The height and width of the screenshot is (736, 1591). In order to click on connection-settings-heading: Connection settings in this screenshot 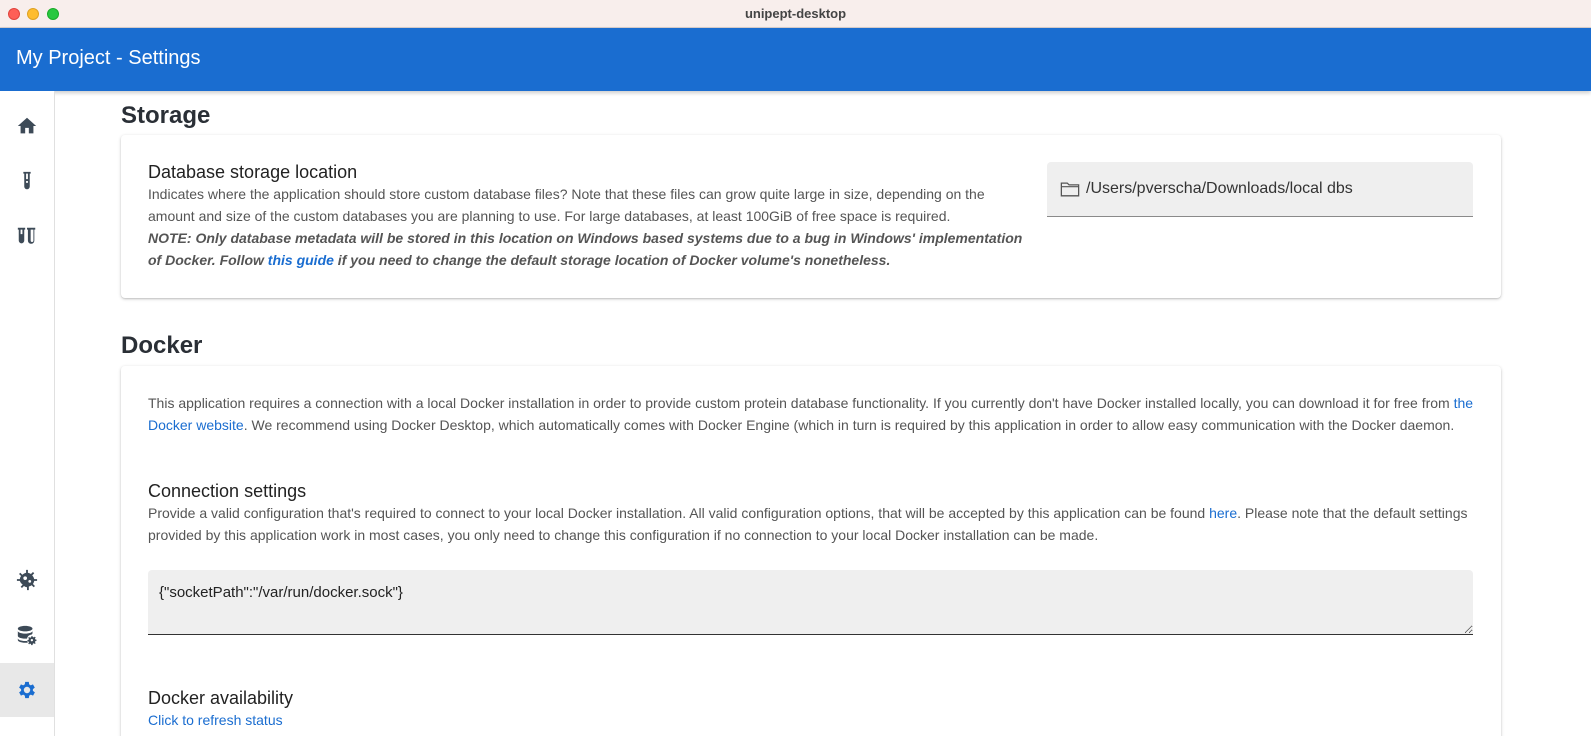, I will do `click(227, 491)`.